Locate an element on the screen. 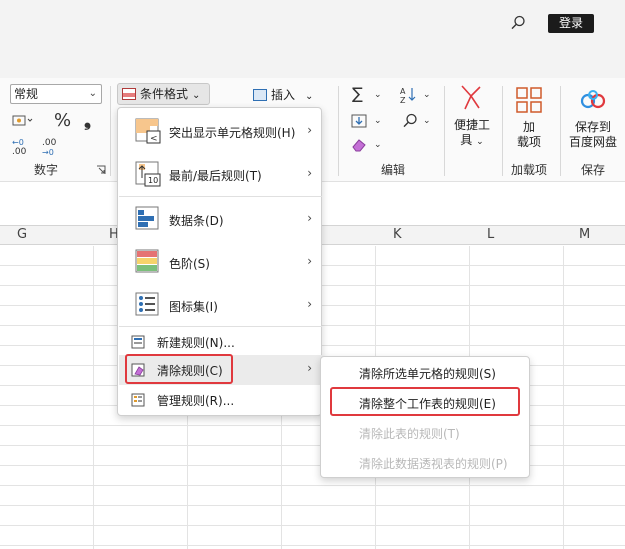 This screenshot has width=625, height=549. quick-tools-button: 便捷工 具 ⌄ is located at coordinates (472, 134).